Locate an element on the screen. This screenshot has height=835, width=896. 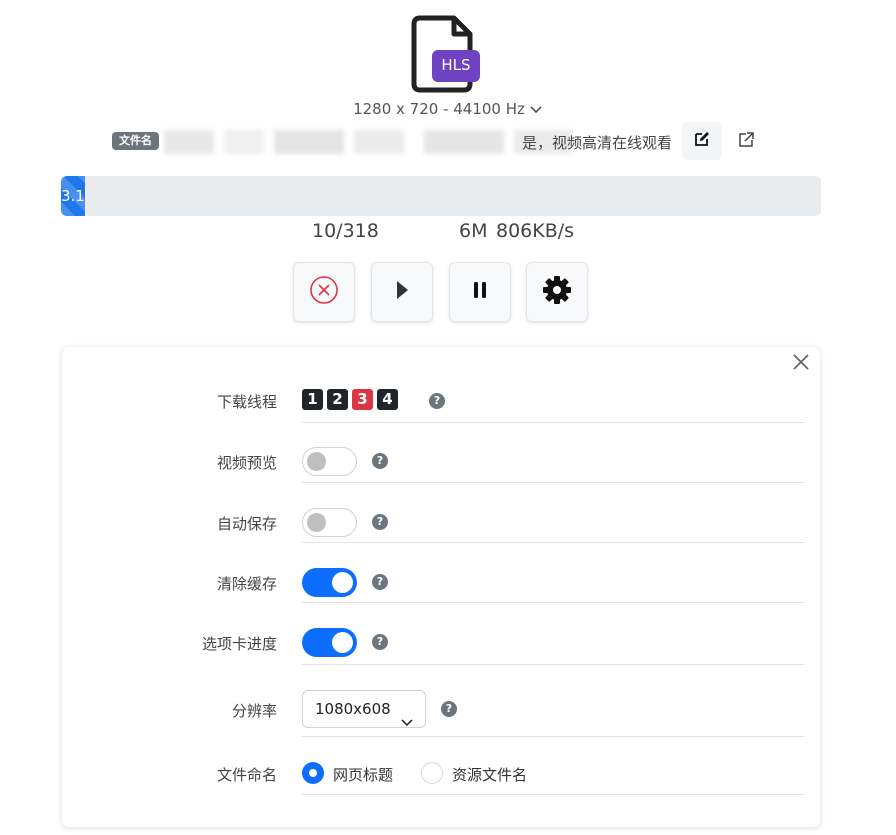
tab-progress-toggle is located at coordinates (329, 642).